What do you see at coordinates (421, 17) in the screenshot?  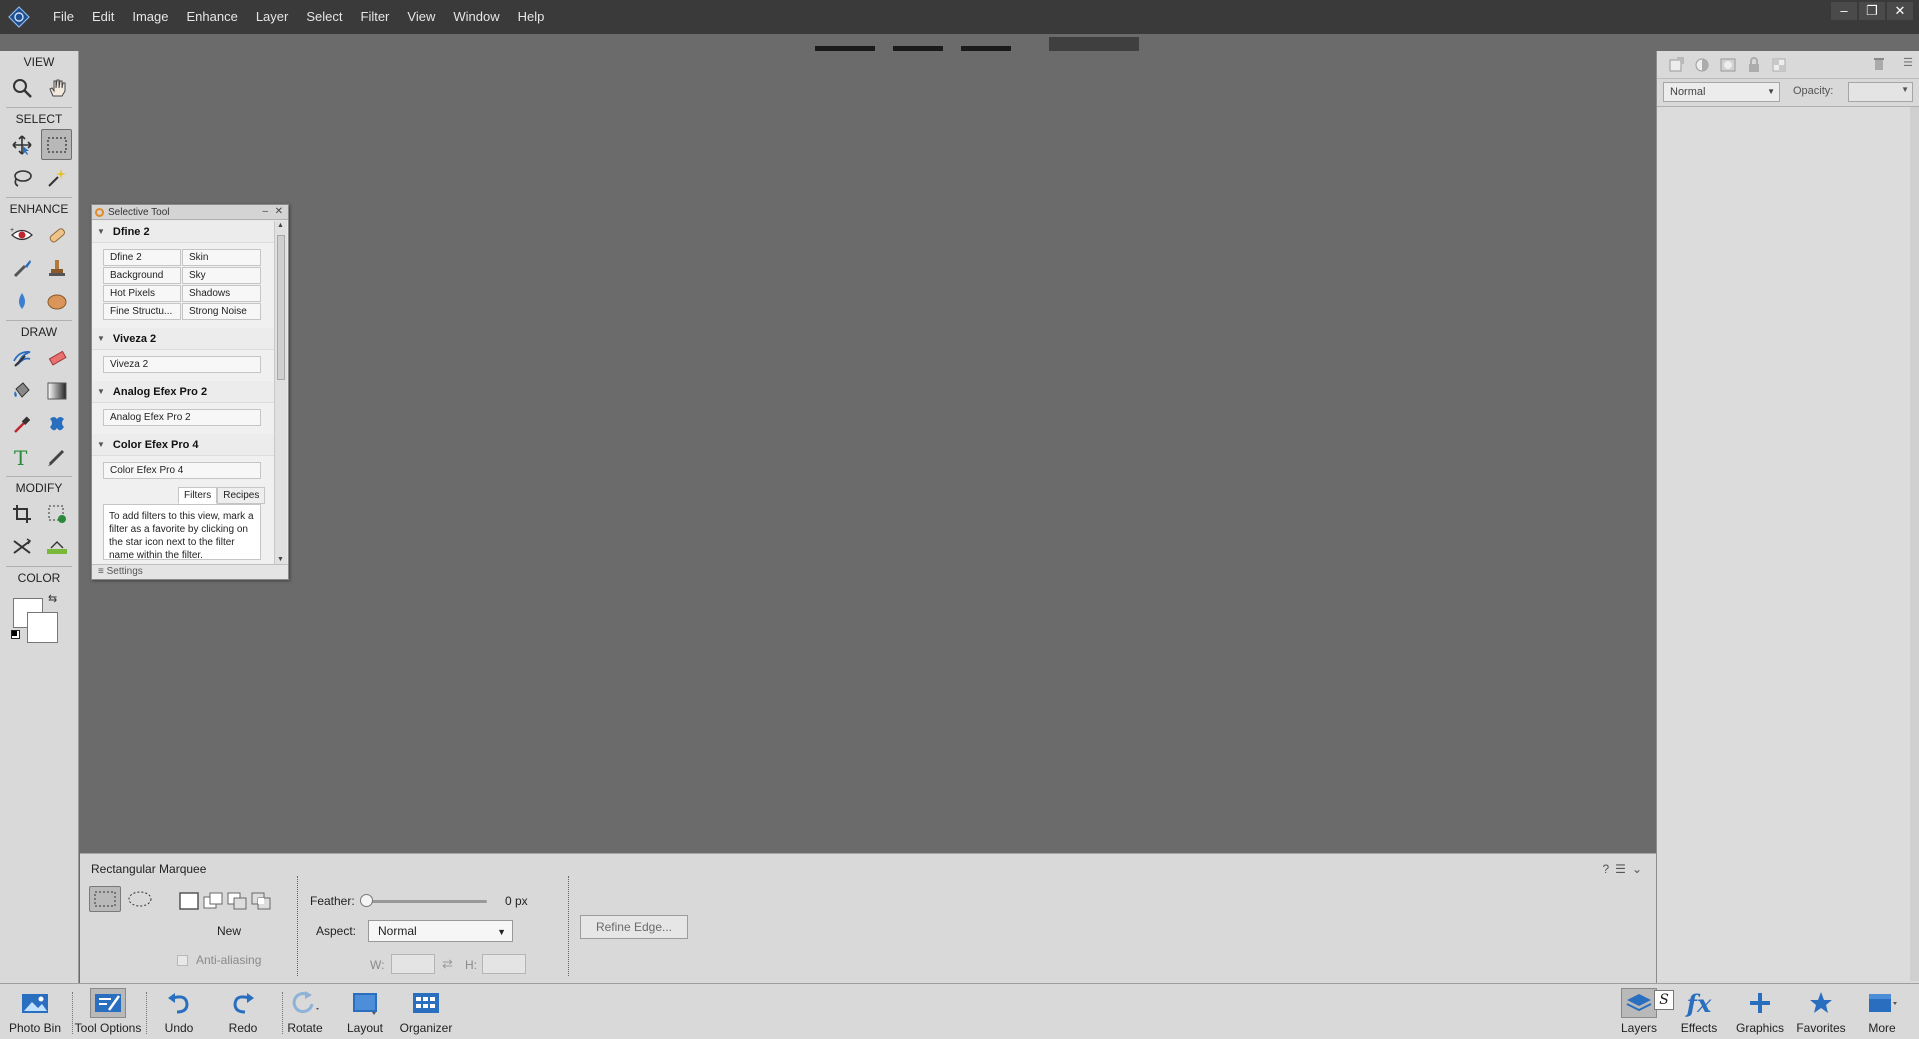 I see `menu-view: View` at bounding box center [421, 17].